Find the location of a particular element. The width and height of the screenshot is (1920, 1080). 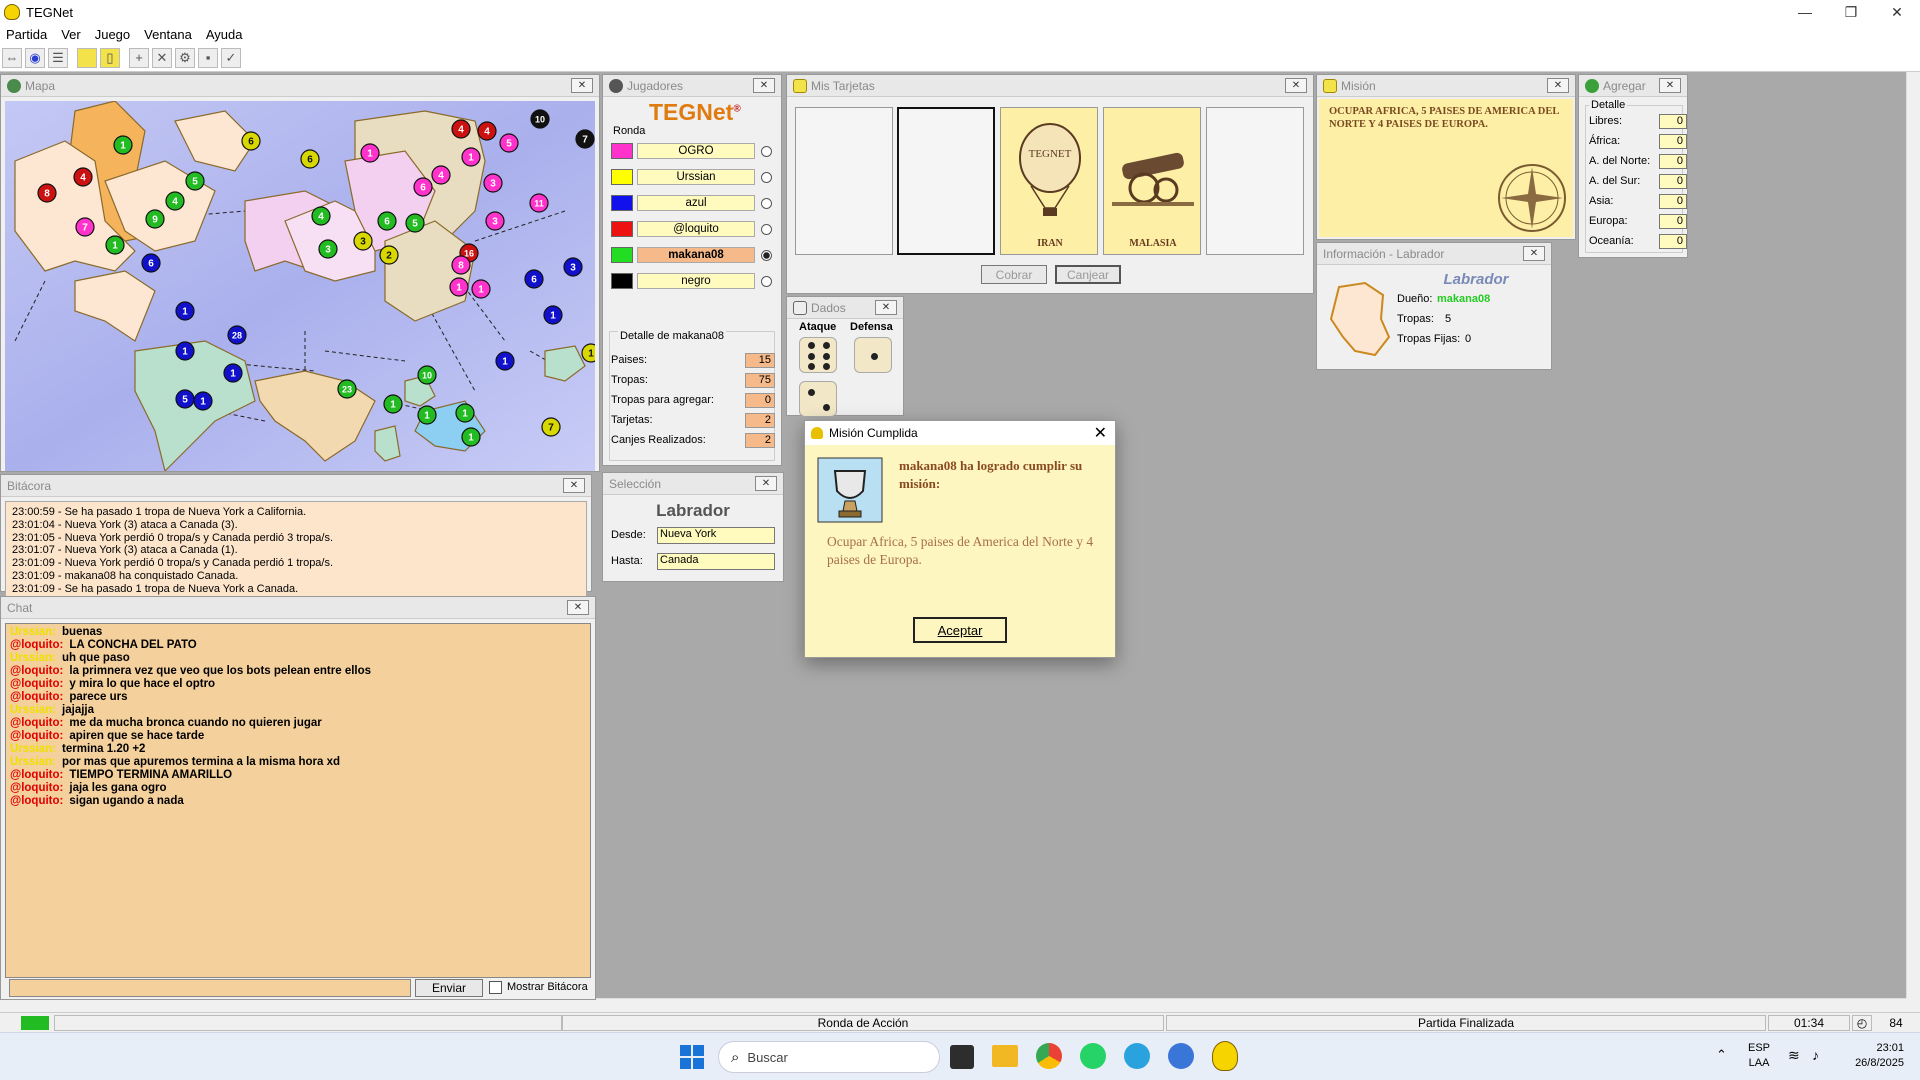

dialog-close-button: ✕ is located at coordinates (1100, 433).